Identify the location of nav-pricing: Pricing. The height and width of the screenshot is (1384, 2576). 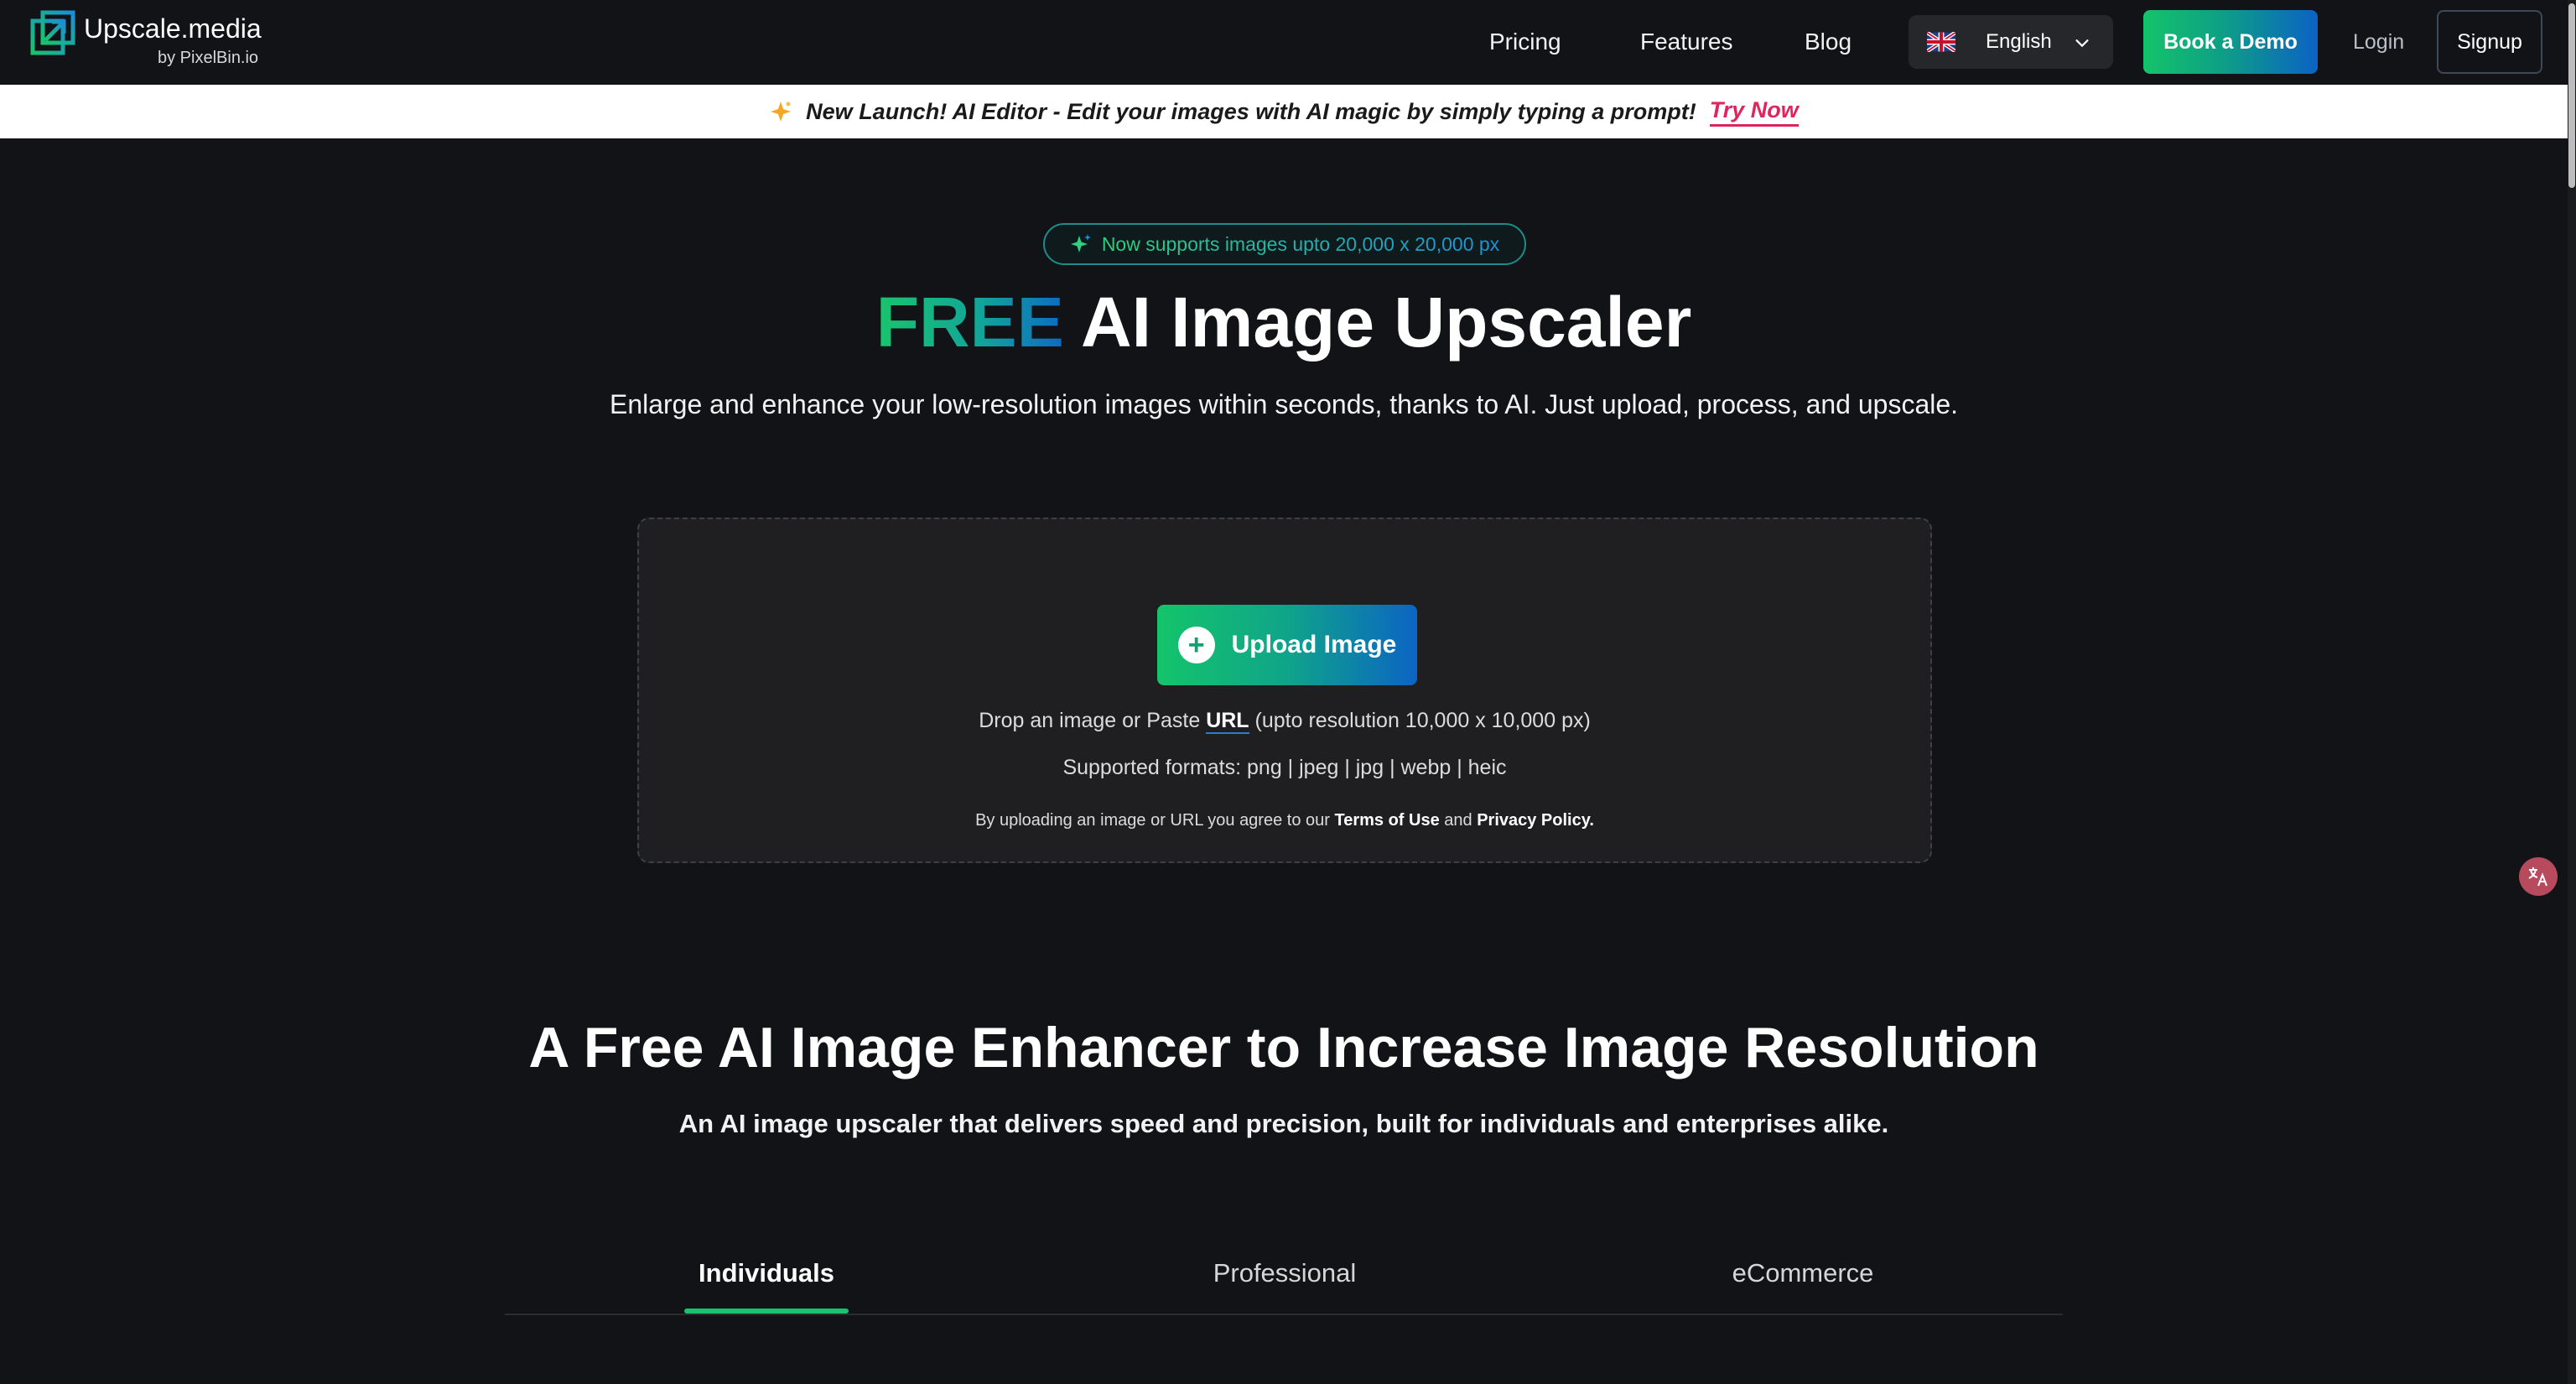
(1525, 42).